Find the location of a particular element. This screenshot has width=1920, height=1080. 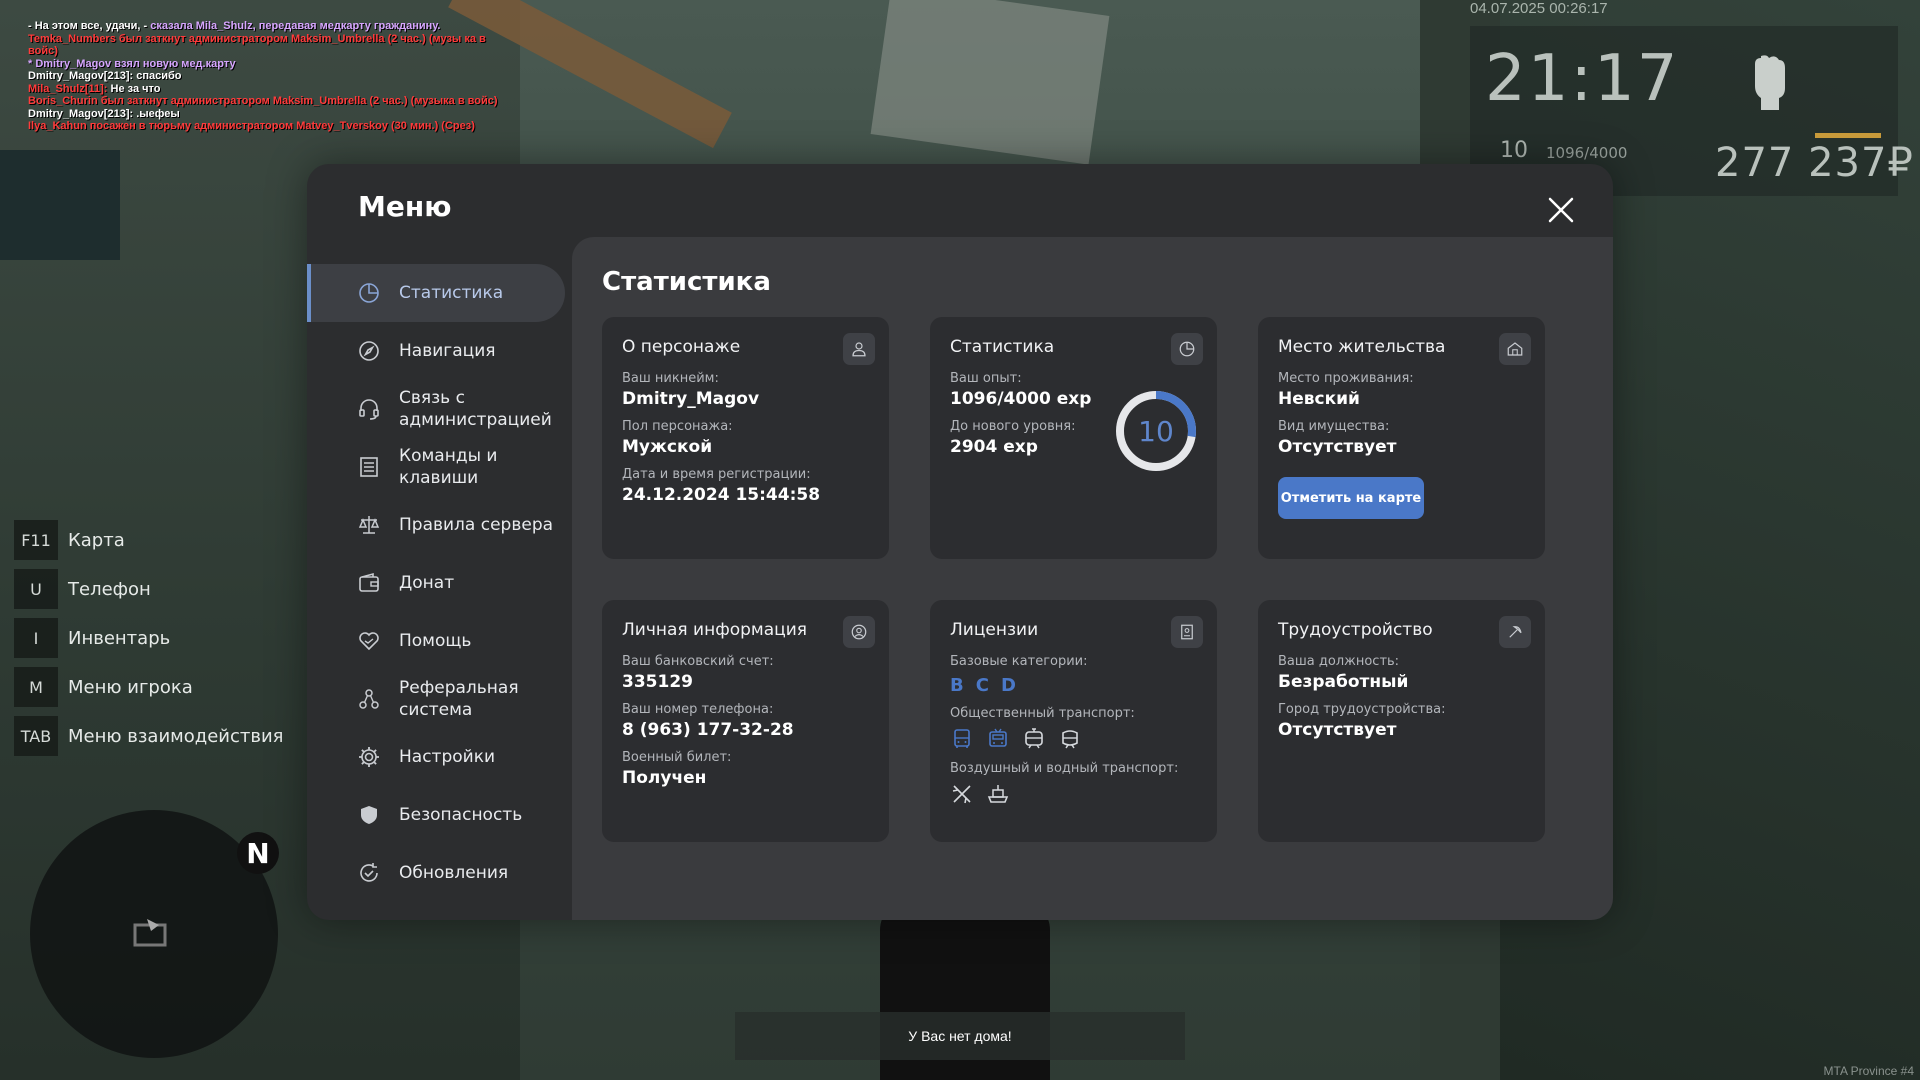

referral-icon is located at coordinates (369, 699).